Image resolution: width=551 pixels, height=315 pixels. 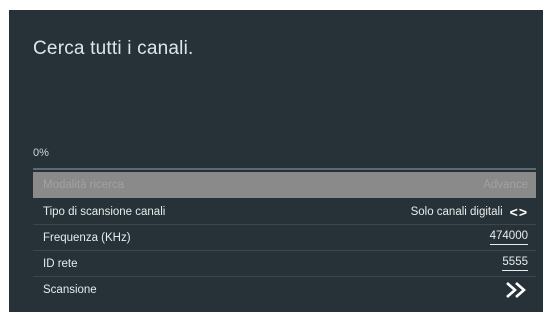 I want to click on frequency-field: 474000, so click(x=508, y=237).